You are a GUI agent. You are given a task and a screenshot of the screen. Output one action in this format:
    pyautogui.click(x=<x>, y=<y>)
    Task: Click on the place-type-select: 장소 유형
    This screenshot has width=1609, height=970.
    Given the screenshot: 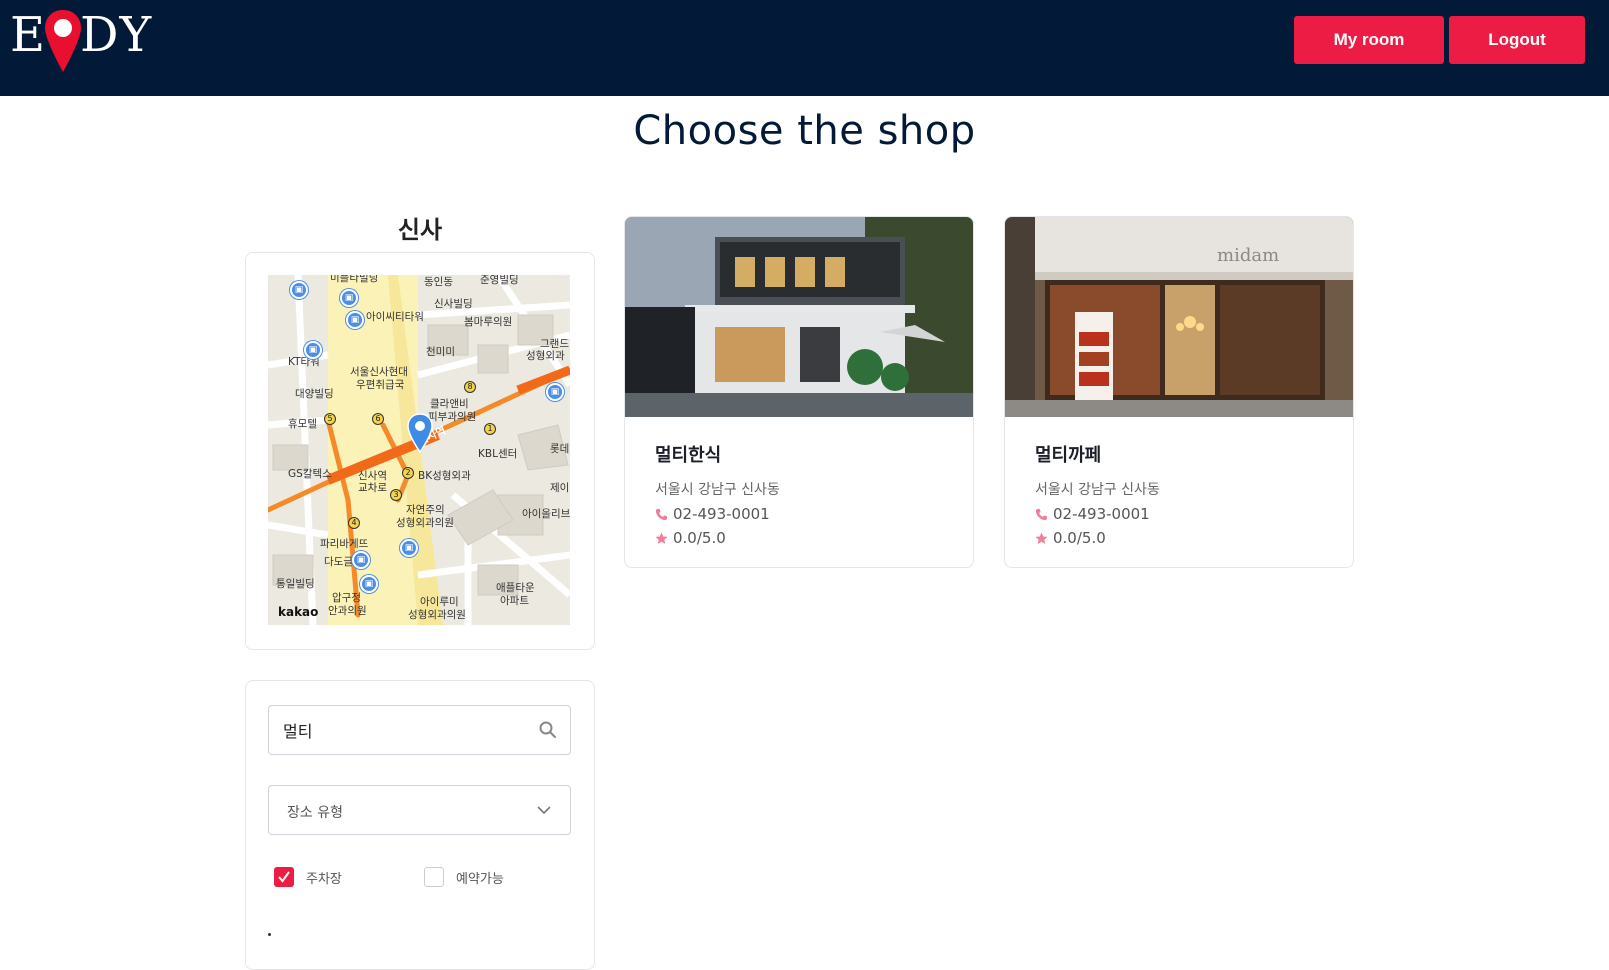 What is the action you would take?
    pyautogui.click(x=419, y=810)
    